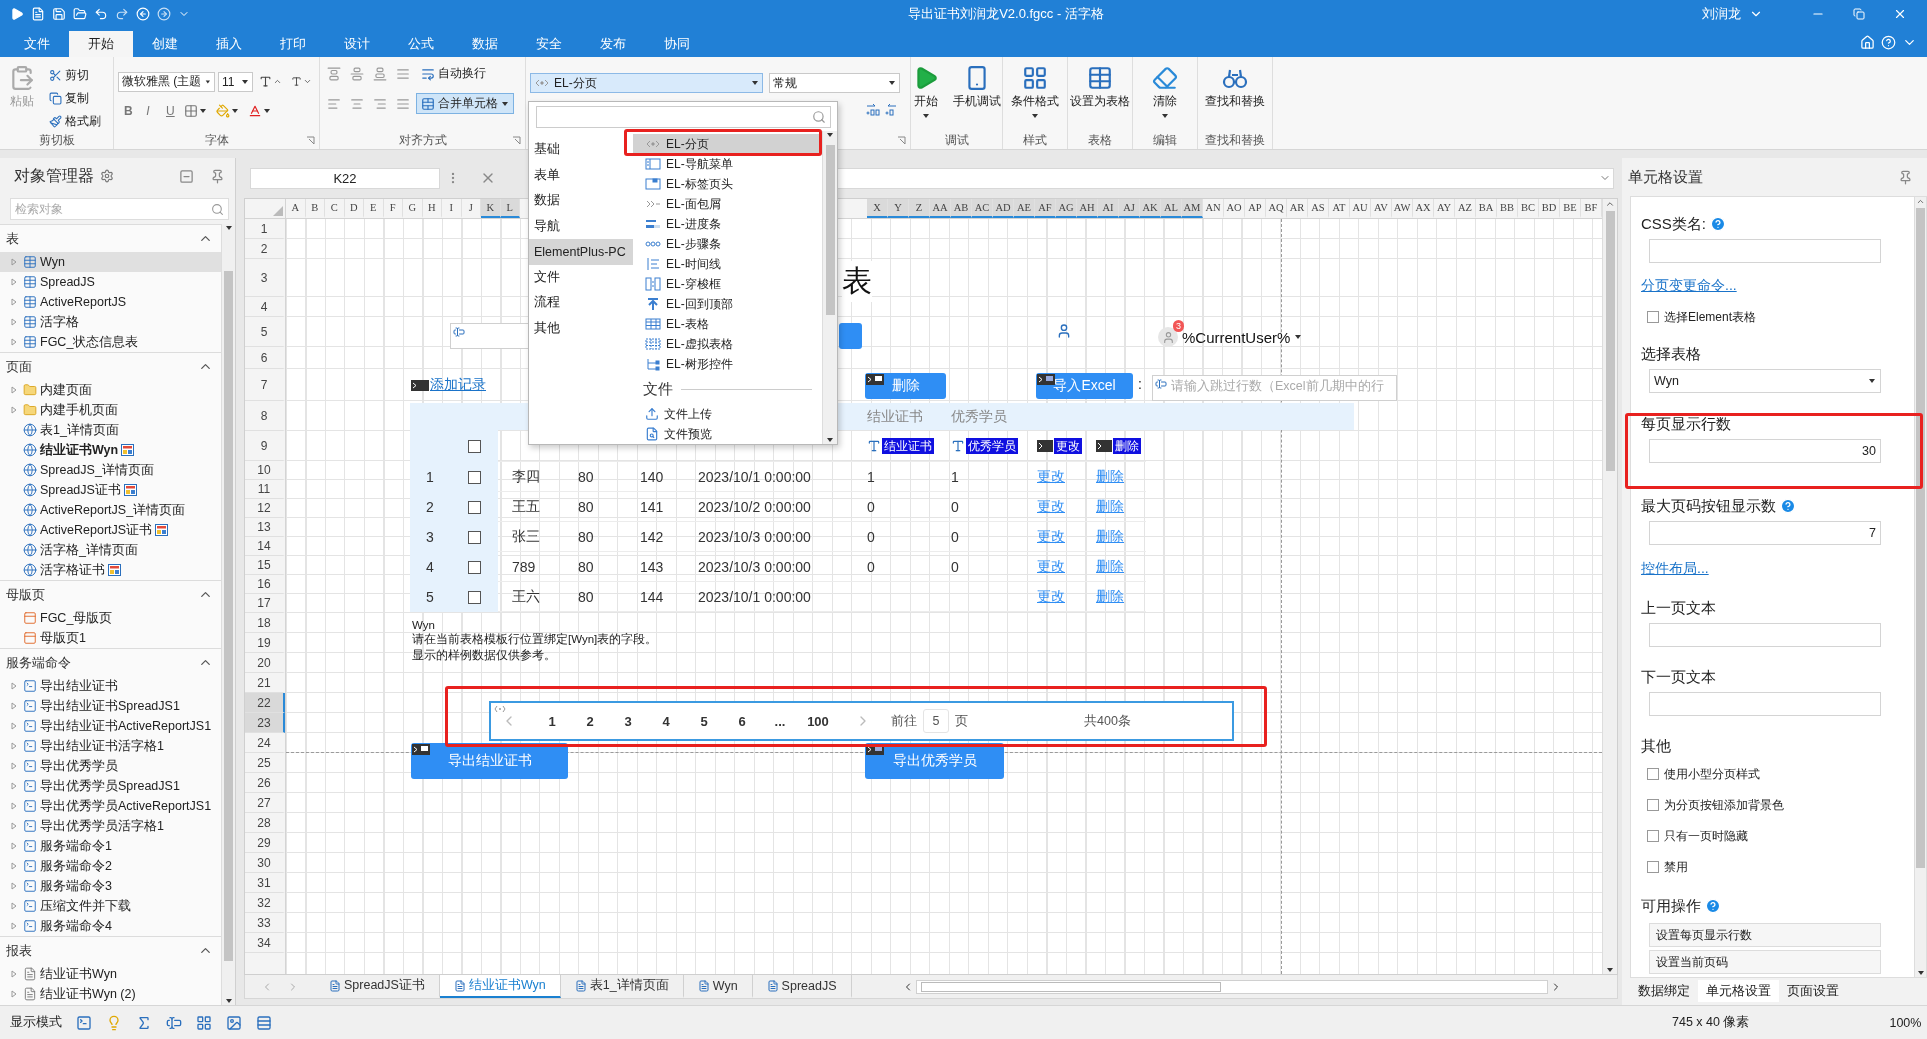  Describe the element at coordinates (265, 943) in the screenshot. I see `row-header: 34` at that location.